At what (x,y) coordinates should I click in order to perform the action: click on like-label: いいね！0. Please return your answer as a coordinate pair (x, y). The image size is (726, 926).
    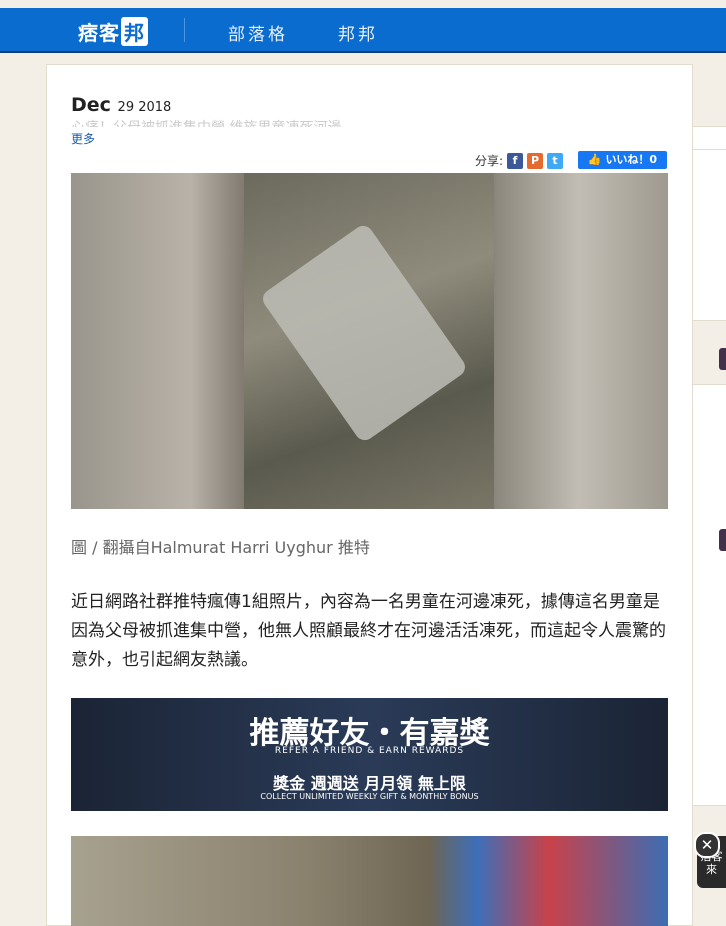
    Looking at the image, I should click on (631, 159).